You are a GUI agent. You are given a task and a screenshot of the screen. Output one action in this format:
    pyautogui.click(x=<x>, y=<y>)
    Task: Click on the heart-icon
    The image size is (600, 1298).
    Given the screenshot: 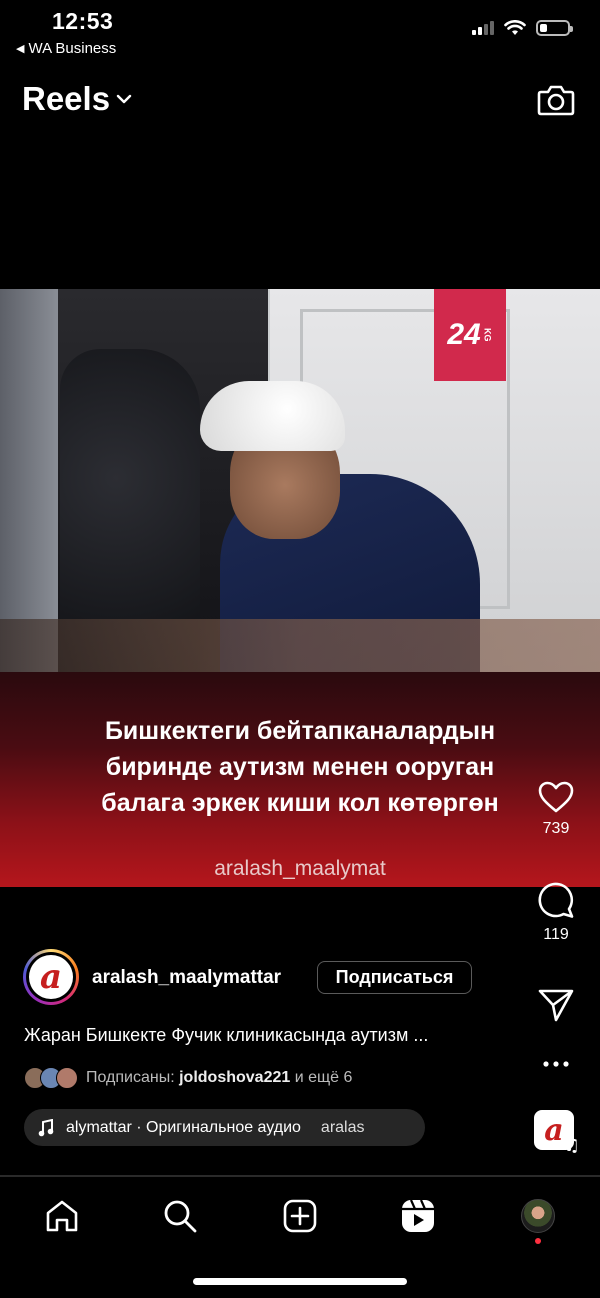 What is the action you would take?
    pyautogui.click(x=556, y=797)
    